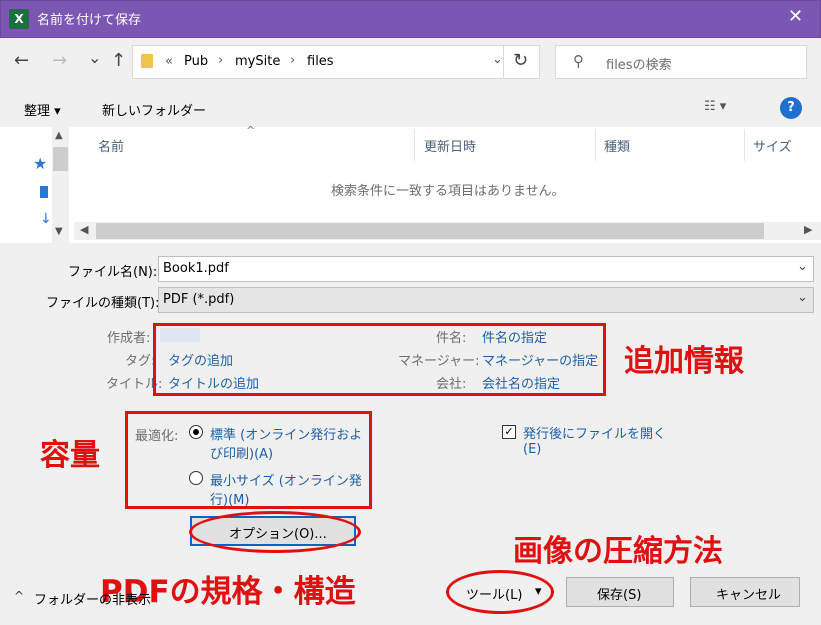  I want to click on annotation-box-capacity, so click(248, 460).